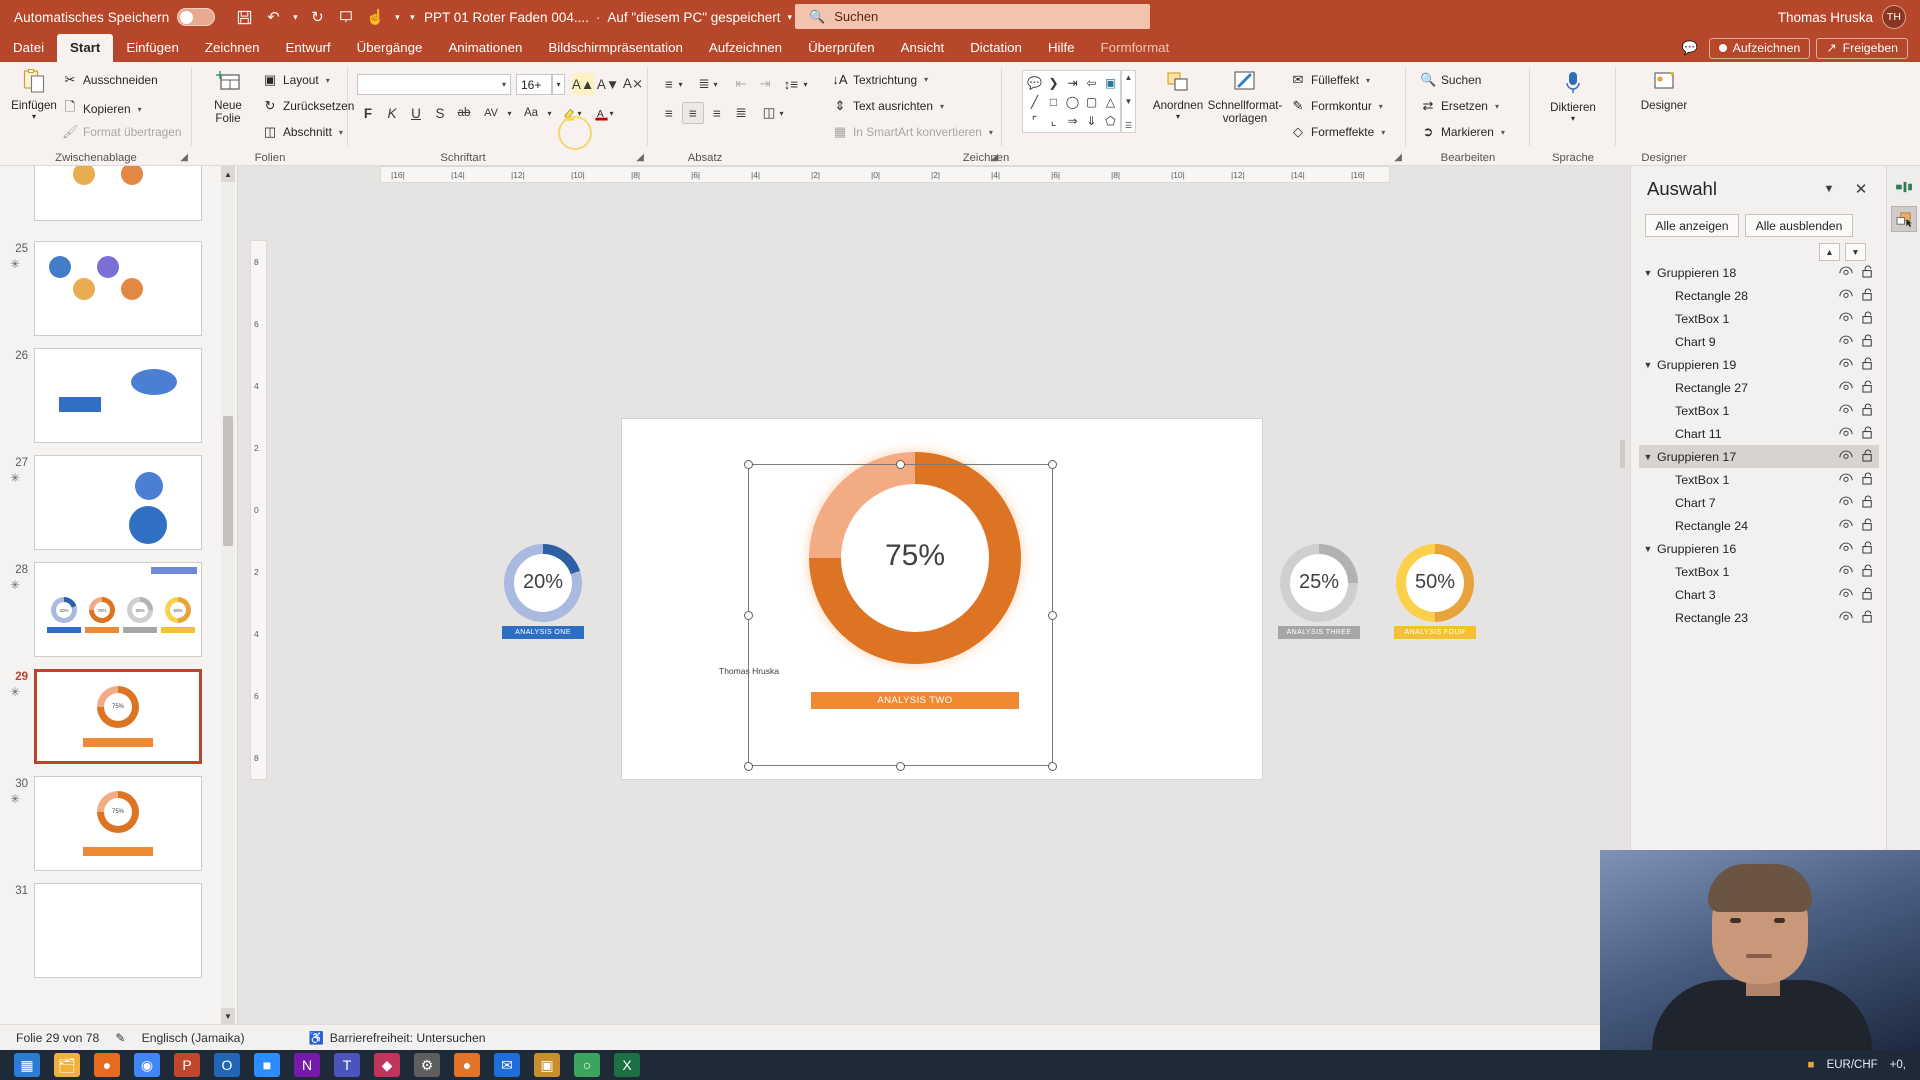 This screenshot has height=1080, width=1920. I want to click on start-slideshow-icon, so click(346, 17).